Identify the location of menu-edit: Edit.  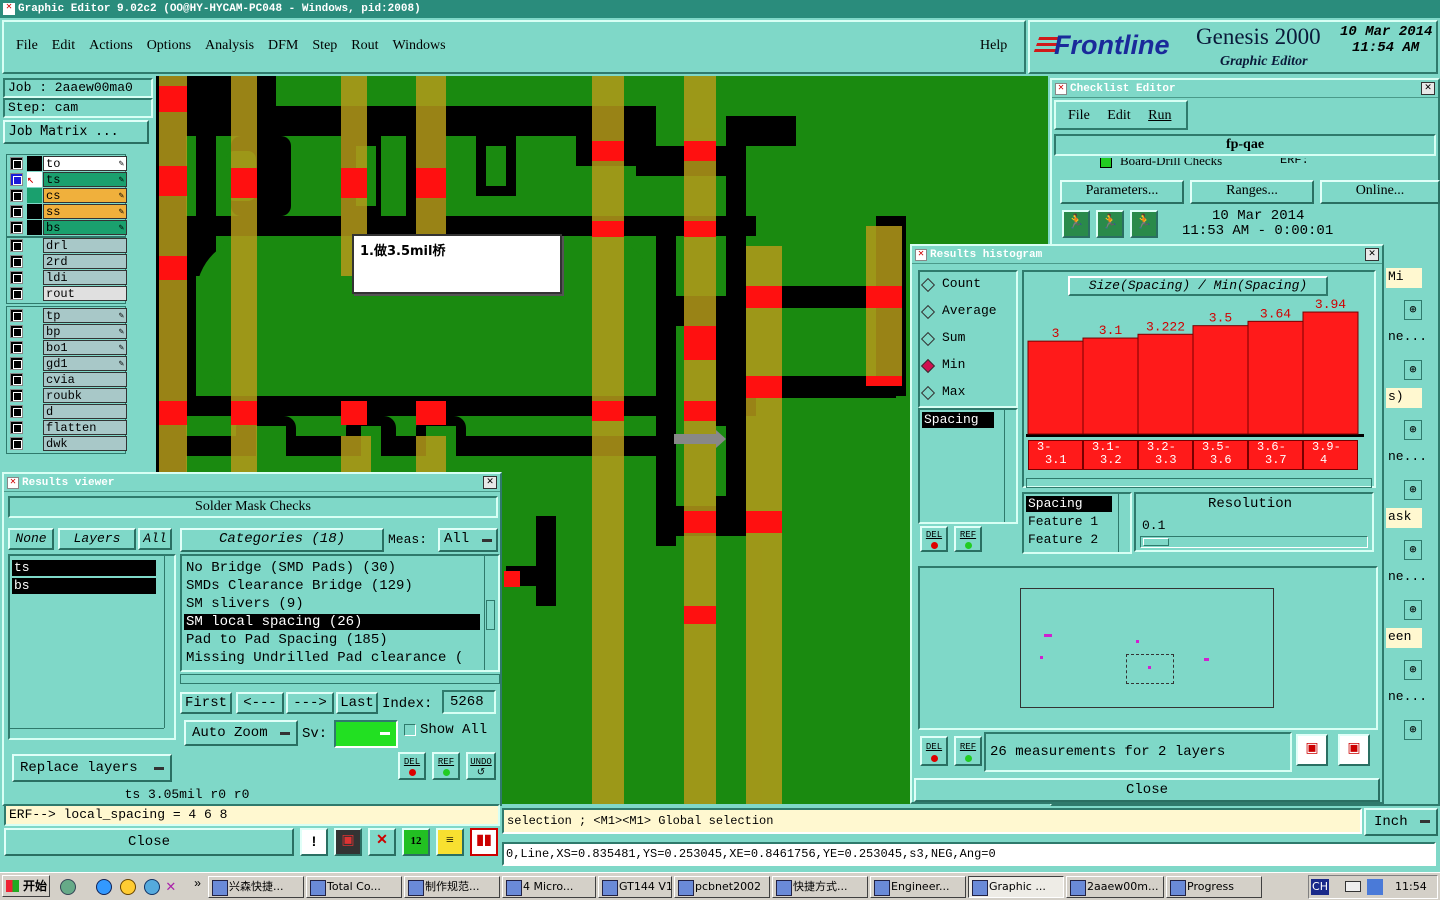
(63, 45).